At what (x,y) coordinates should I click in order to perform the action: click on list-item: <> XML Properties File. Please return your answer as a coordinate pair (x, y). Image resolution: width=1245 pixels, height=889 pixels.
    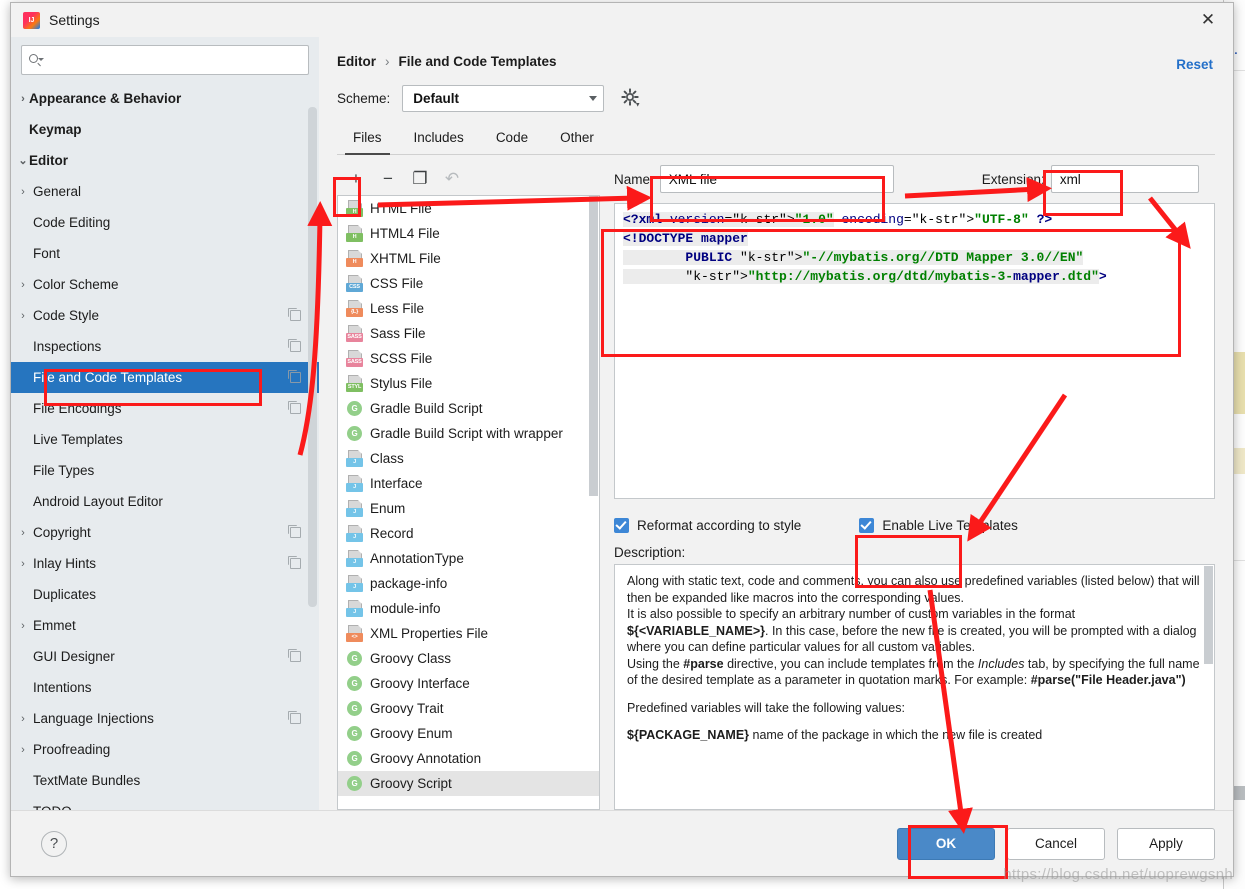
    Looking at the image, I should click on (468, 633).